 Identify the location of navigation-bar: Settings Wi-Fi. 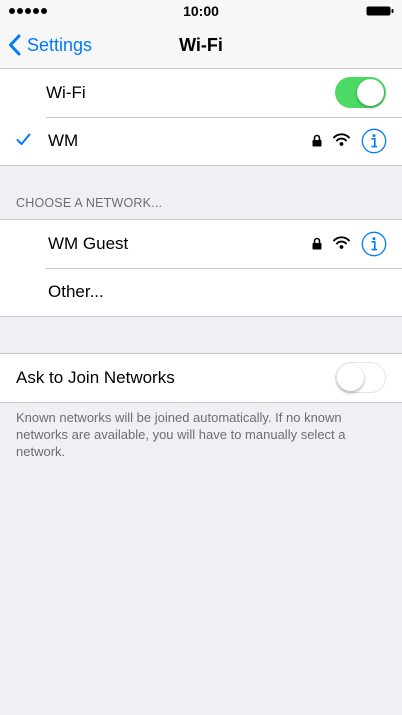
(201, 45).